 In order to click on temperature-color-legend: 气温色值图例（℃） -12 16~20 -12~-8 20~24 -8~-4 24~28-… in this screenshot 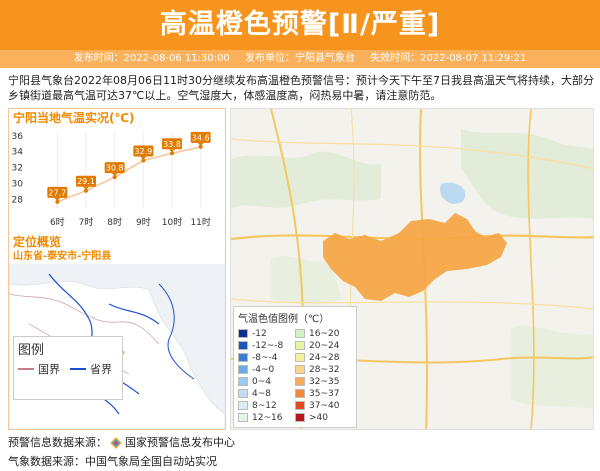, I will do `click(295, 367)`.